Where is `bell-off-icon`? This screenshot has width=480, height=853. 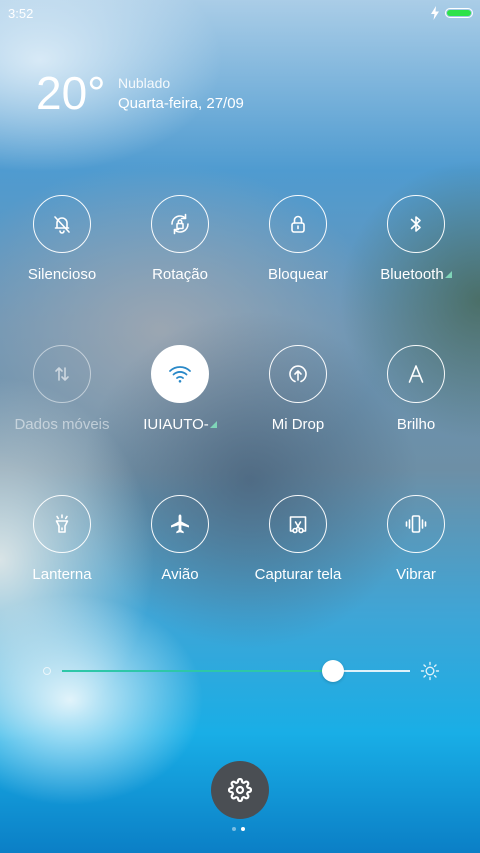 bell-off-icon is located at coordinates (62, 225).